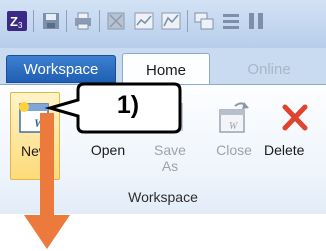  What do you see at coordinates (284, 150) in the screenshot?
I see `delete-button-label: Delete` at bounding box center [284, 150].